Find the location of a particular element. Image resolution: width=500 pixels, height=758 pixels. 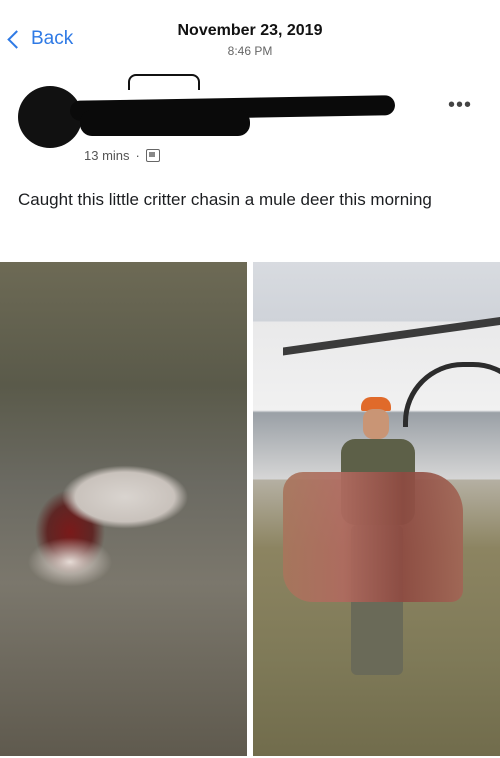

author-name-redacted-extra is located at coordinates (165, 123).